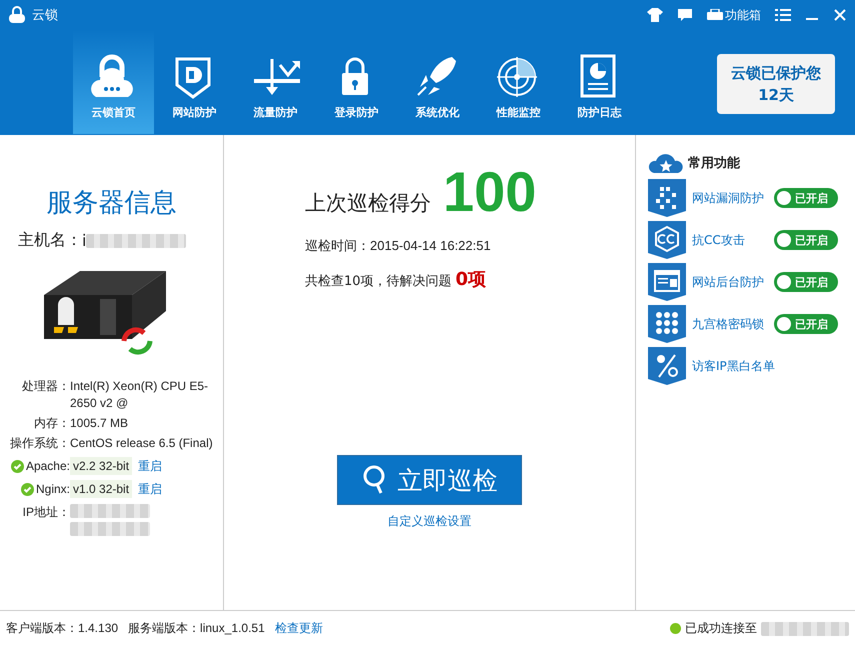 Image resolution: width=855 pixels, height=646 pixels. I want to click on shirt-icon, so click(655, 15).